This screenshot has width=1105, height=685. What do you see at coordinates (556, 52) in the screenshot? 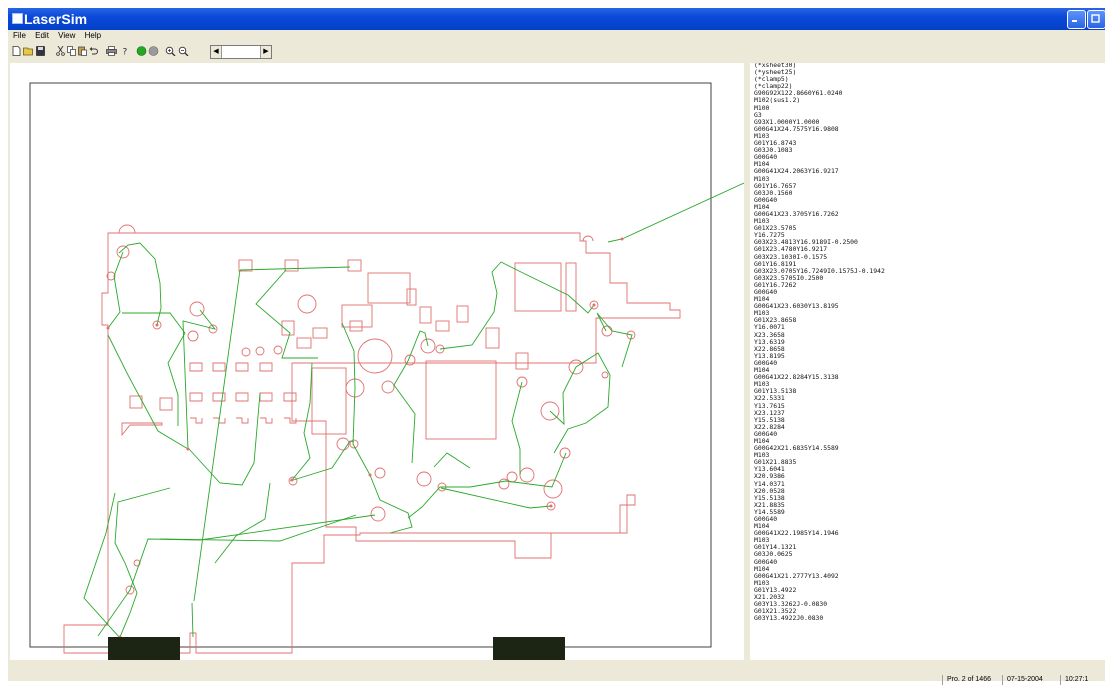
I see `toolbar: ? ◀ ▶` at bounding box center [556, 52].